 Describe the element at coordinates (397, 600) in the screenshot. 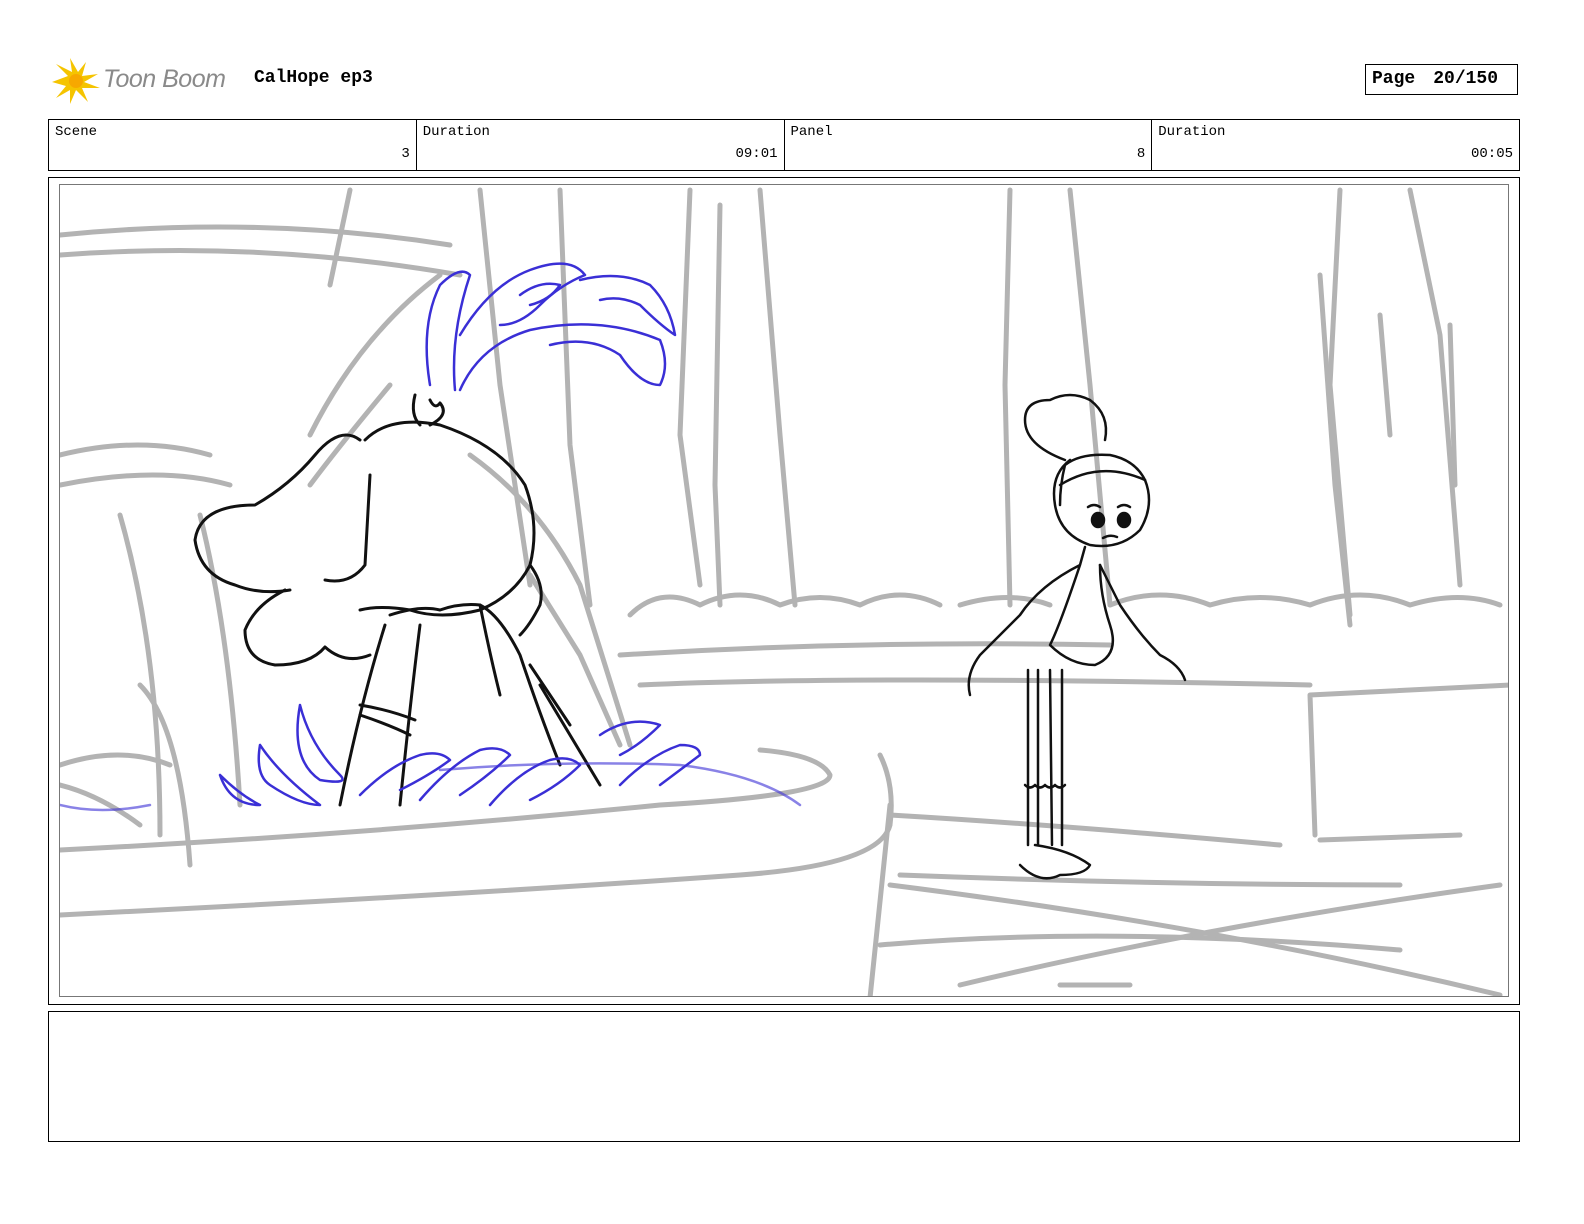

I see `character-in-fountain` at that location.